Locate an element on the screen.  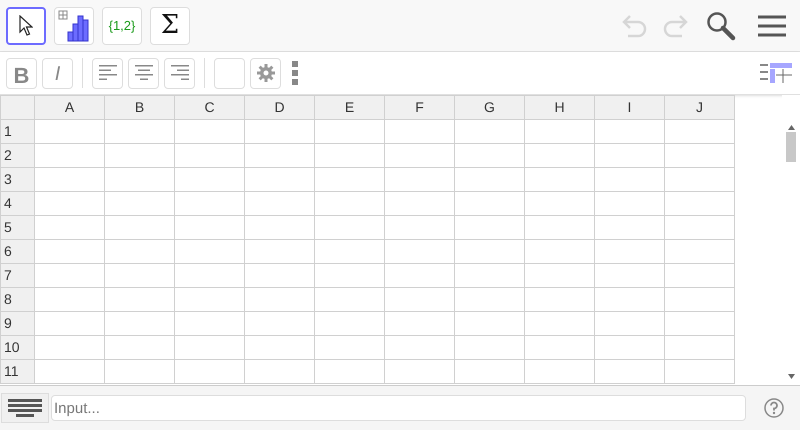
column-header: F is located at coordinates (419, 108).